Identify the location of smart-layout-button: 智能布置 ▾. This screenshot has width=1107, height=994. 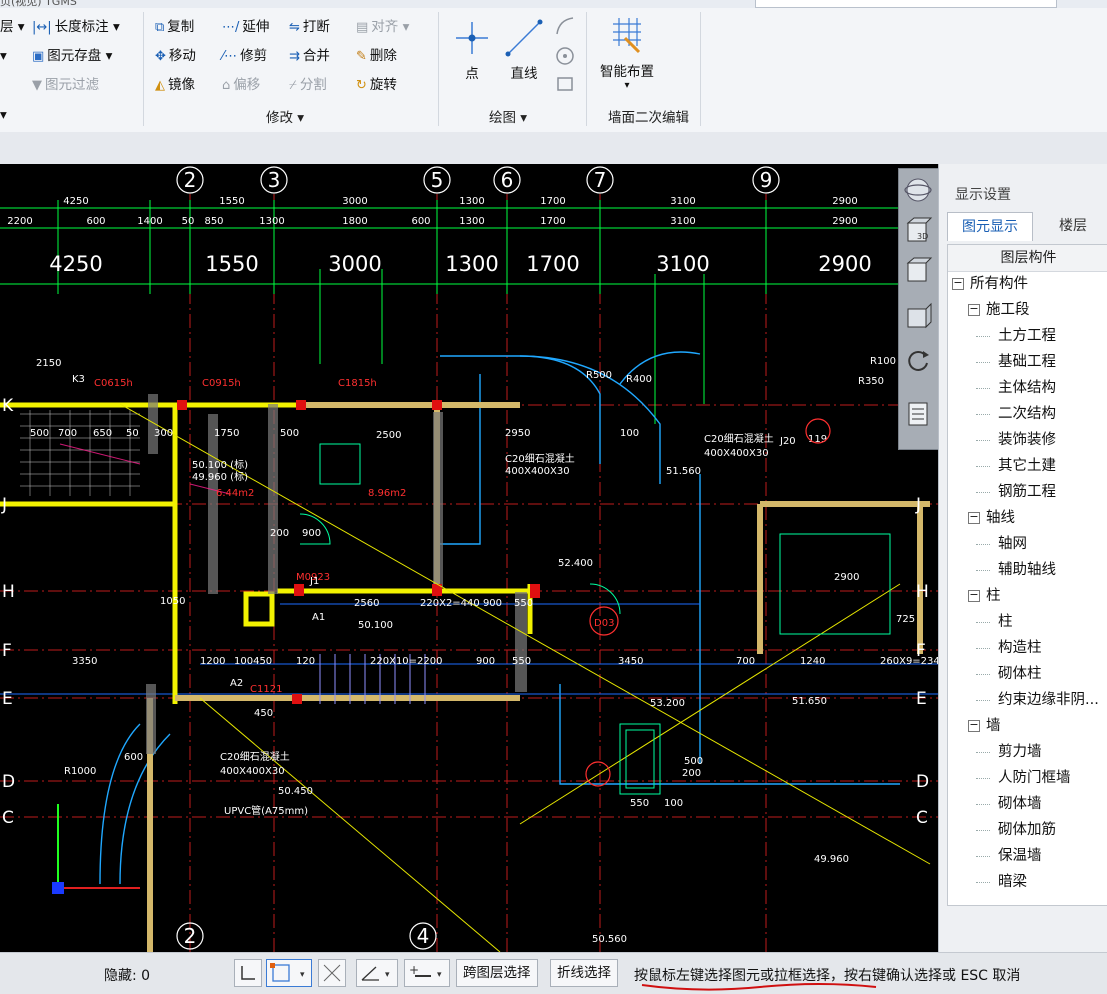
(627, 53).